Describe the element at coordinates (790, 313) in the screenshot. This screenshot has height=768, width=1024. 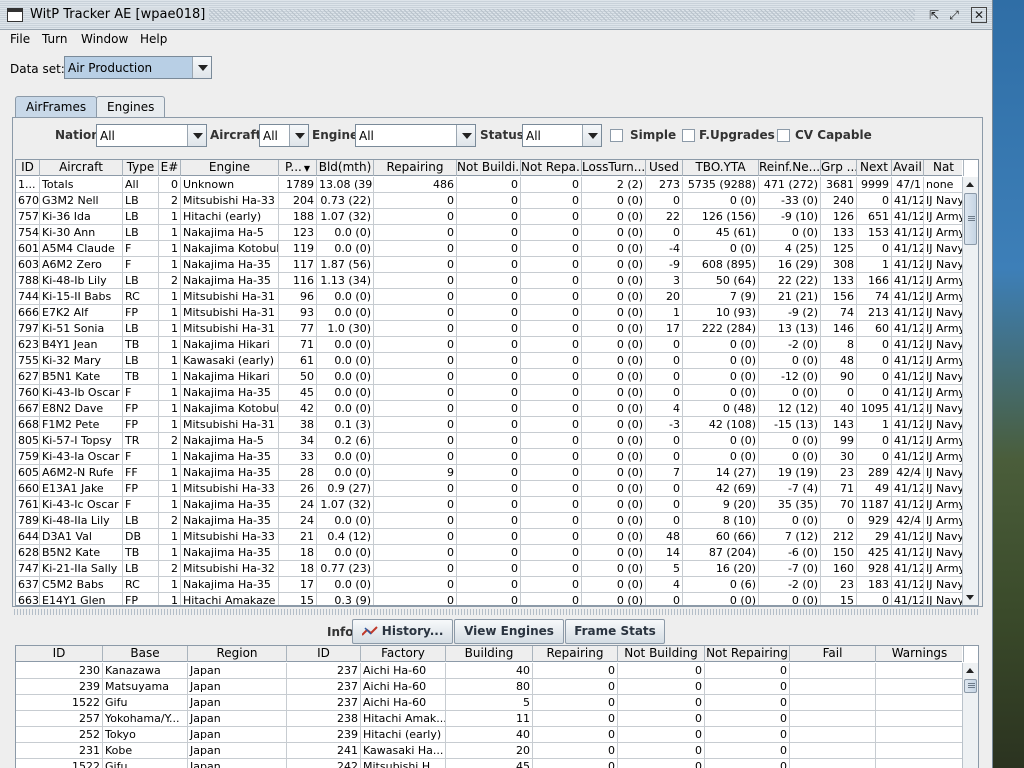
I see `table-cell: -9 (2)` at that location.